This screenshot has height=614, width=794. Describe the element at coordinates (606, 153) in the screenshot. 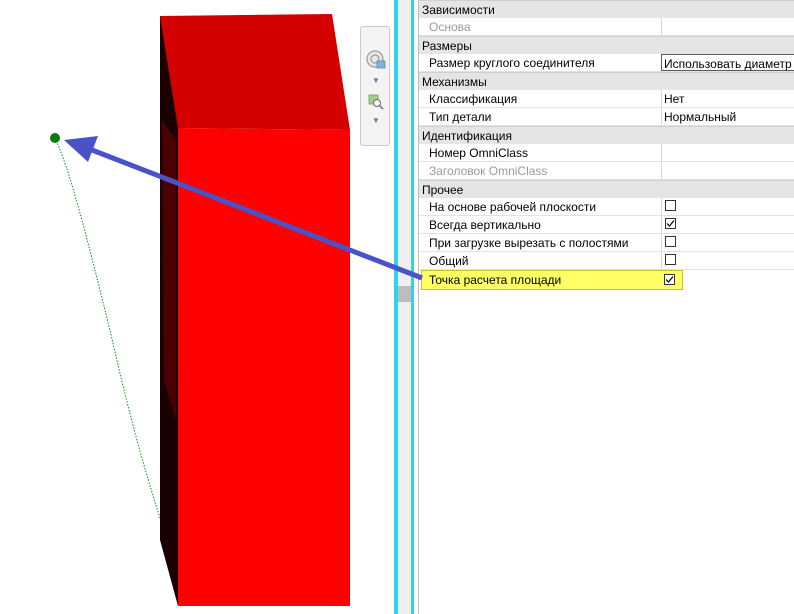

I see `property-row: Номер OmniClass` at that location.